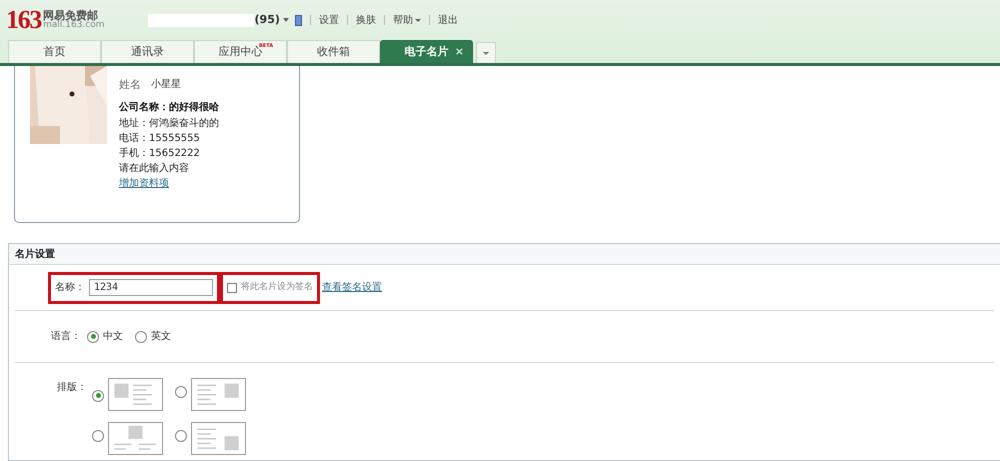  I want to click on layout-label: 排版：, so click(72, 387).